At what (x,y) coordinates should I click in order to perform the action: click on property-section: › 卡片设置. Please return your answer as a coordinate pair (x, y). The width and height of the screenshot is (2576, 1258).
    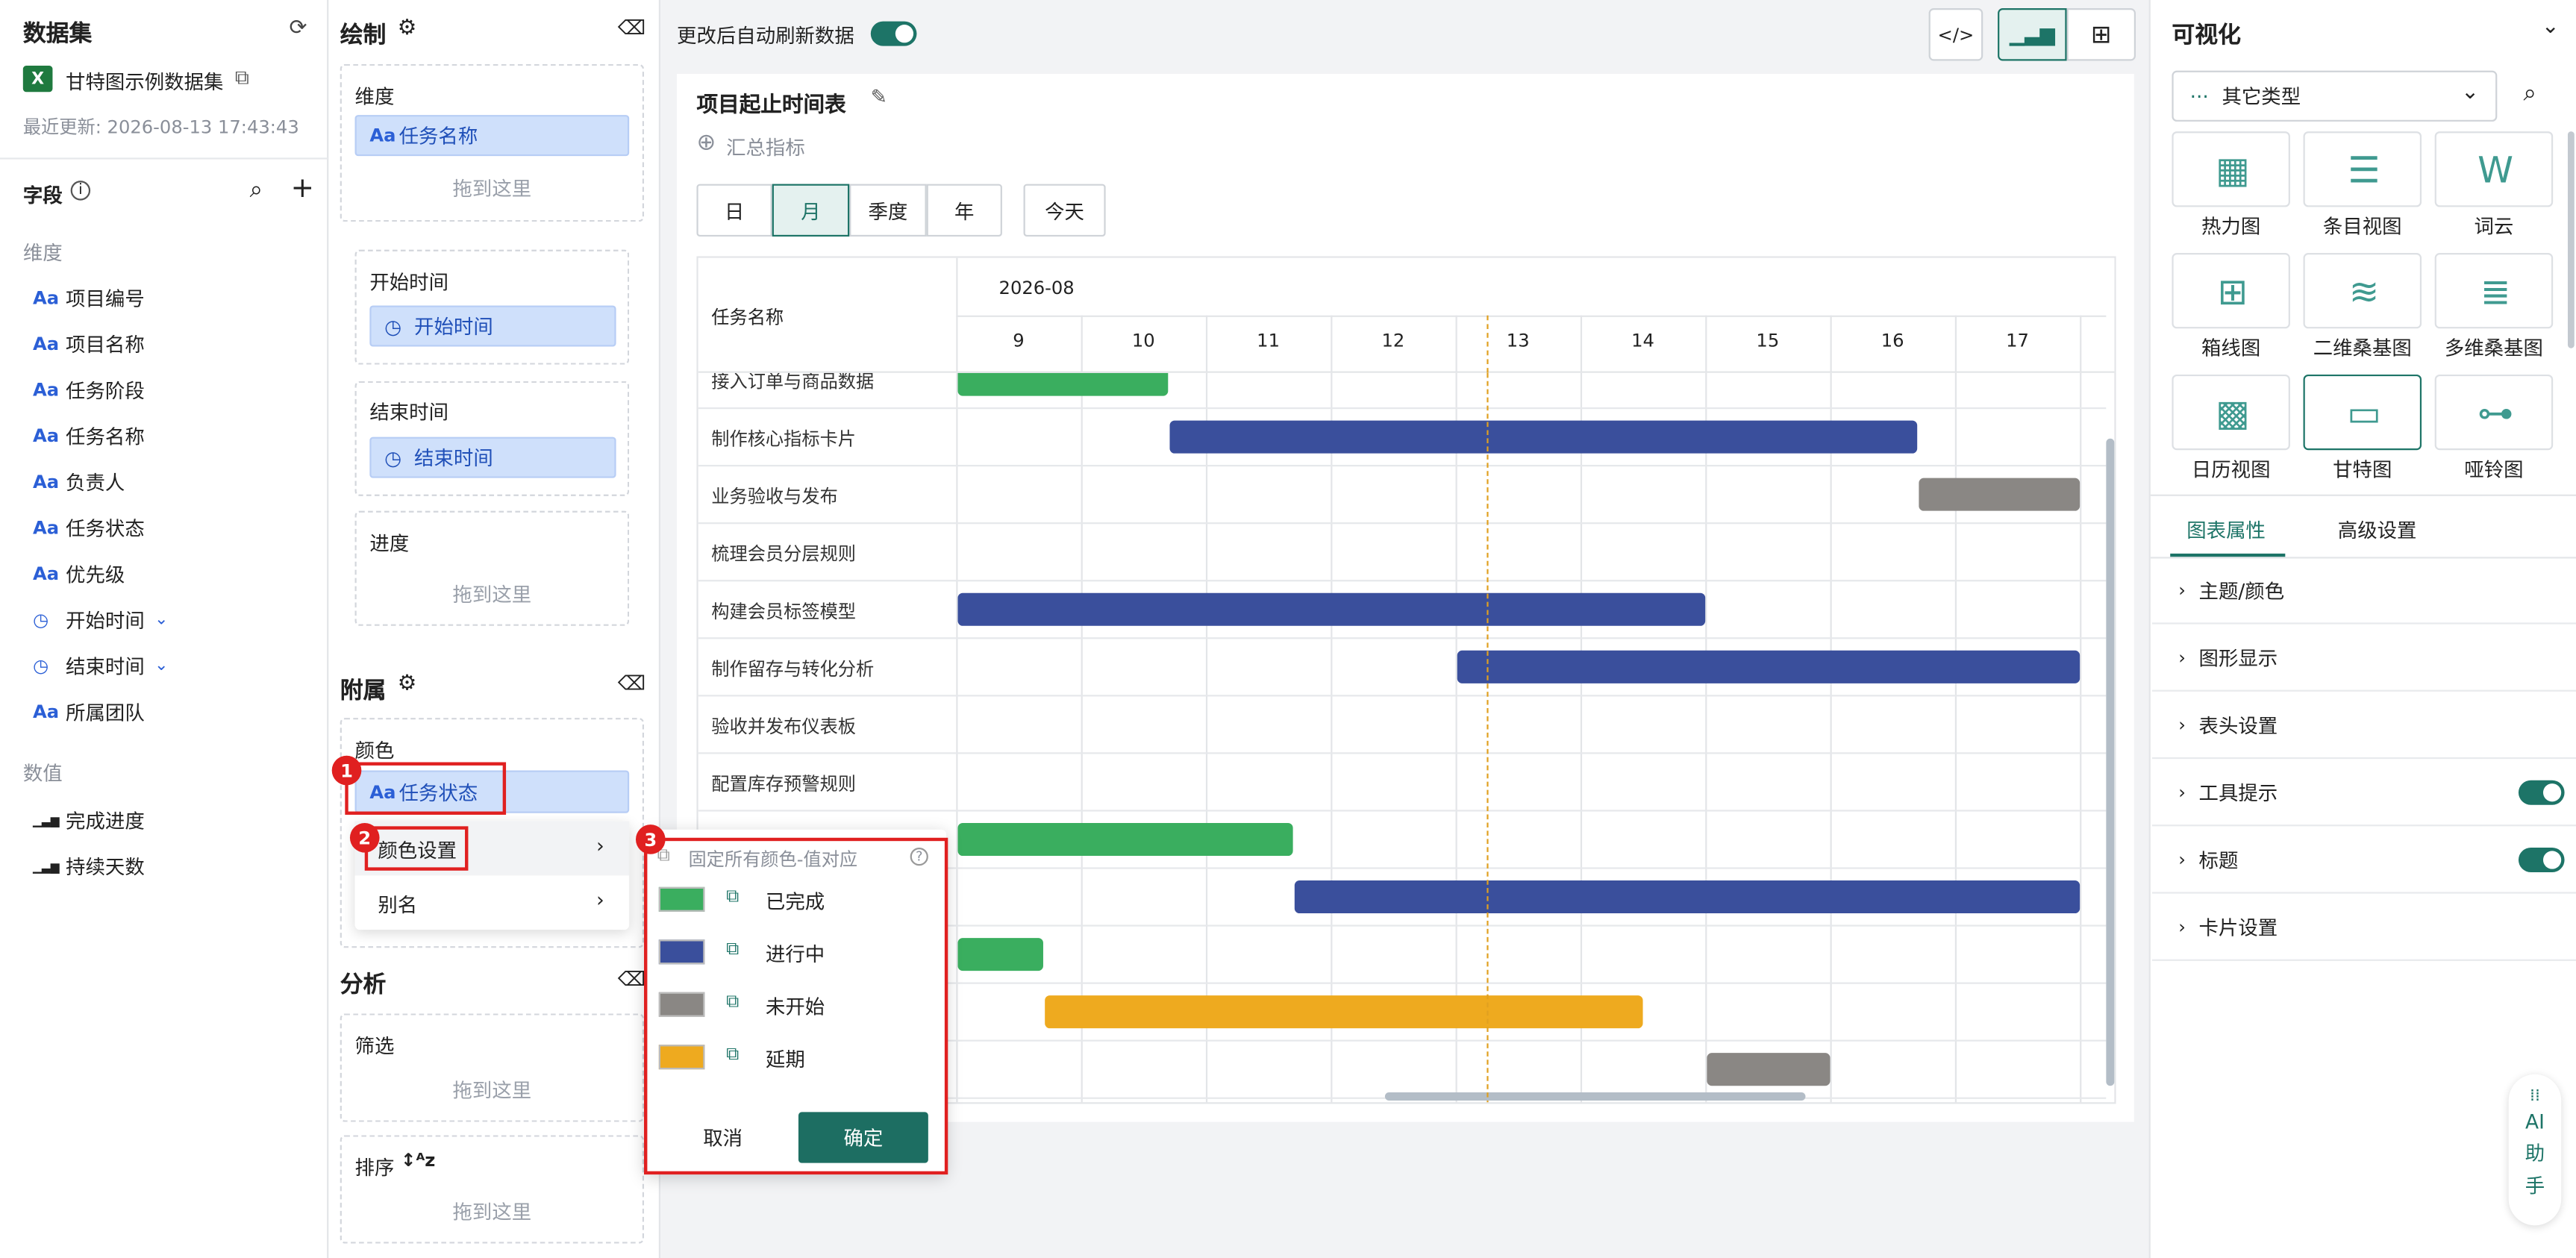
    Looking at the image, I should click on (2364, 928).